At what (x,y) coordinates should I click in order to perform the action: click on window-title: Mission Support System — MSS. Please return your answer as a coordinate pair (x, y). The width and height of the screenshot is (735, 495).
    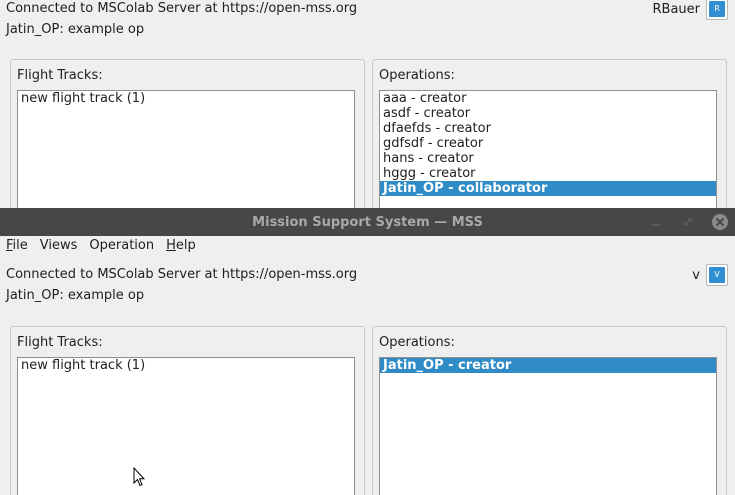
    Looking at the image, I should click on (367, 222).